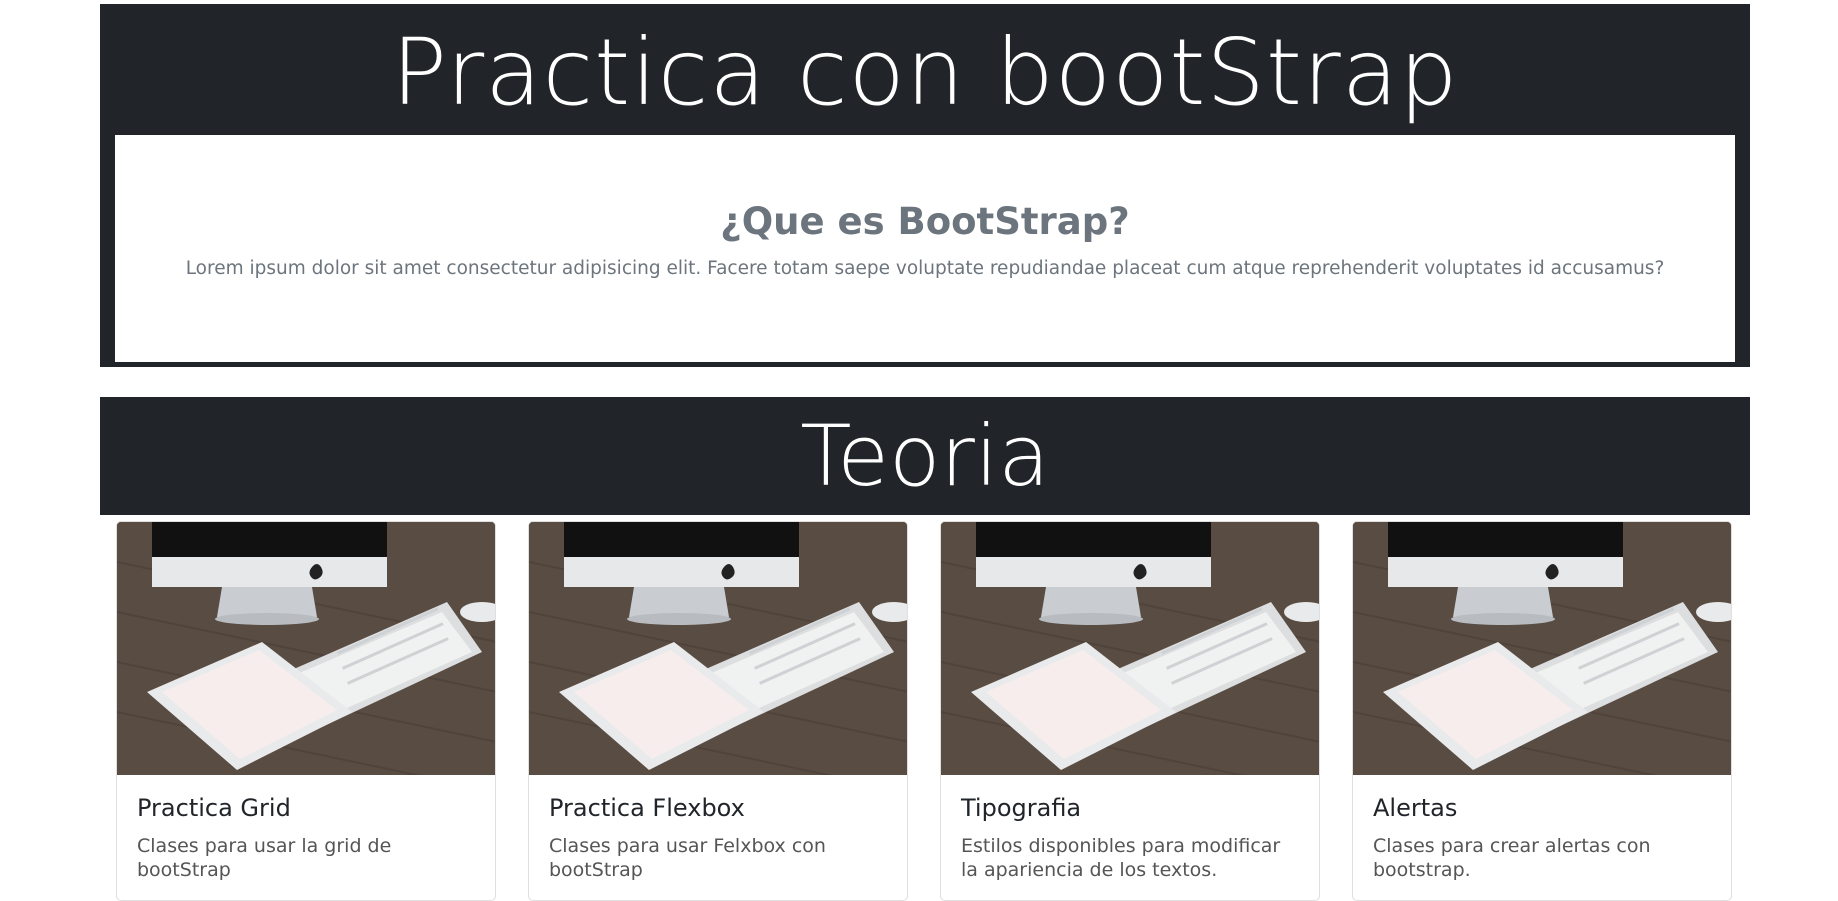 The height and width of the screenshot is (901, 1838). What do you see at coordinates (687, 858) in the screenshot?
I see `card-text: Clases para usar Felxbox con bootStrap` at bounding box center [687, 858].